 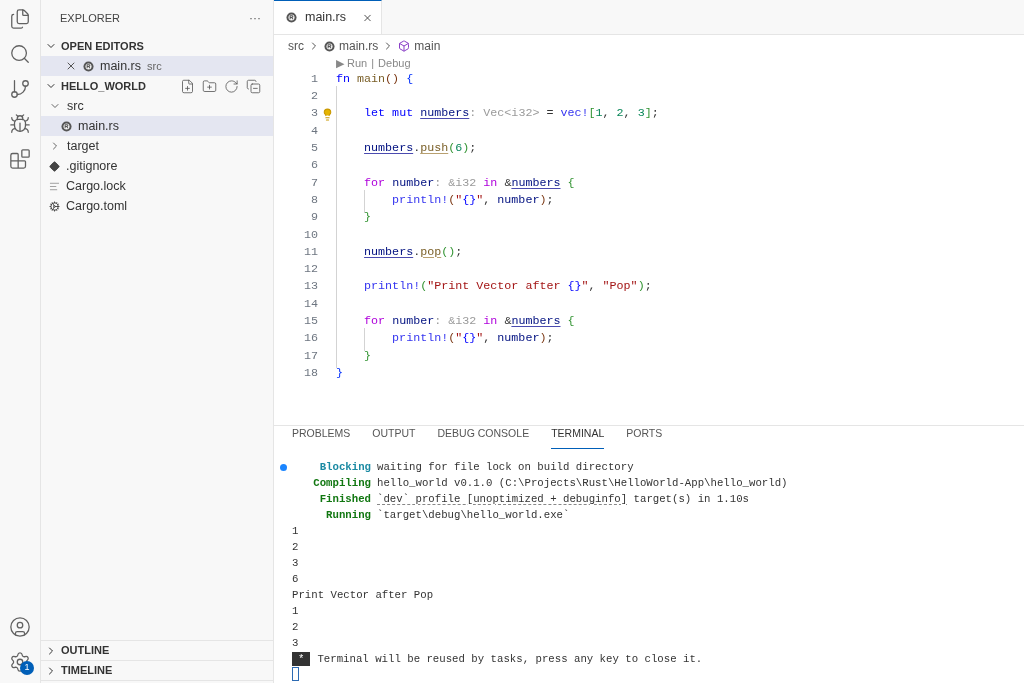 I want to click on line-number: 14, so click(x=310, y=304).